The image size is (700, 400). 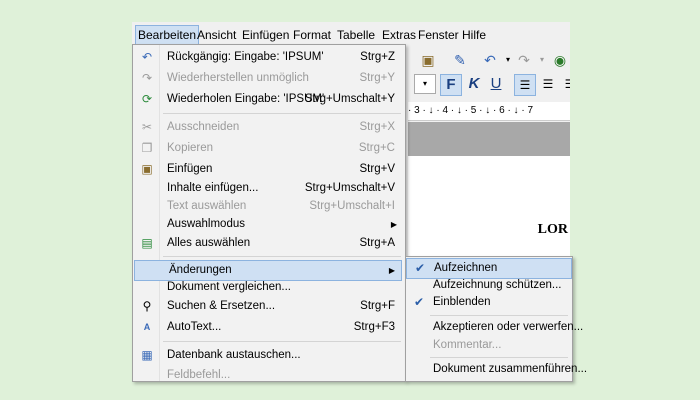 I want to click on menu-item-undo: ↶ Rückgängig: Eingabe: 'IPSUM' Strg+Z, so click(x=268, y=57).